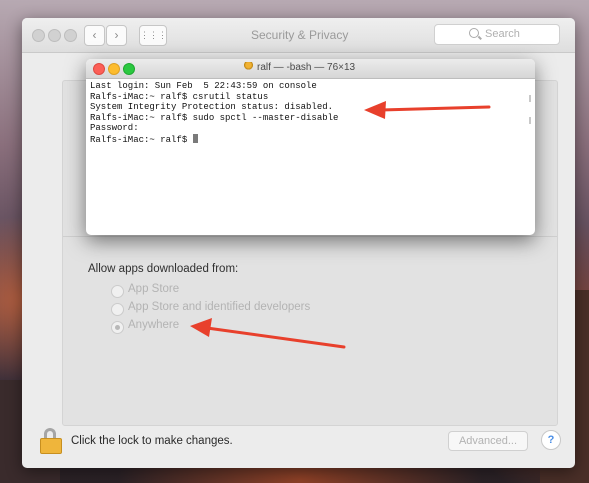  I want to click on arrow-to-sip-status, so click(427, 110).